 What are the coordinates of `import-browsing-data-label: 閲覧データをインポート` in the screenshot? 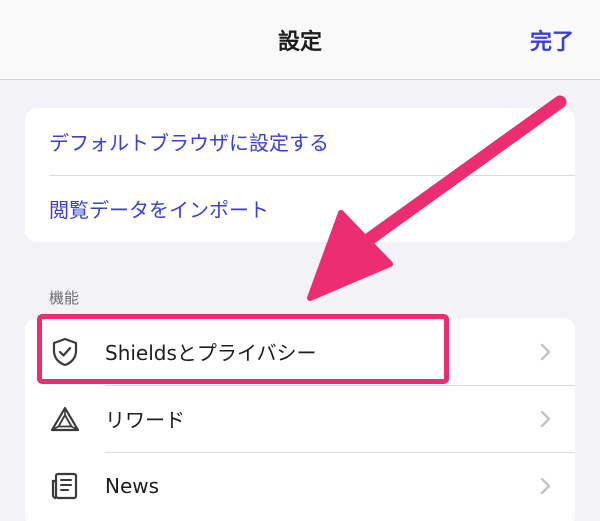 It's located at (159, 210).